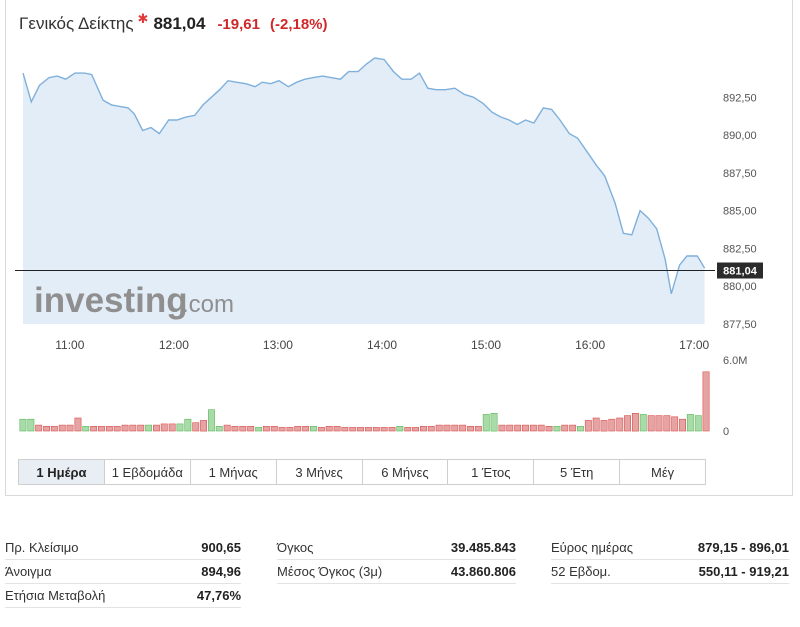 The width and height of the screenshot is (800, 627). What do you see at coordinates (670, 548) in the screenshot?
I see `stat-row: Εύρος ημέρας 879,15 - 896,01` at bounding box center [670, 548].